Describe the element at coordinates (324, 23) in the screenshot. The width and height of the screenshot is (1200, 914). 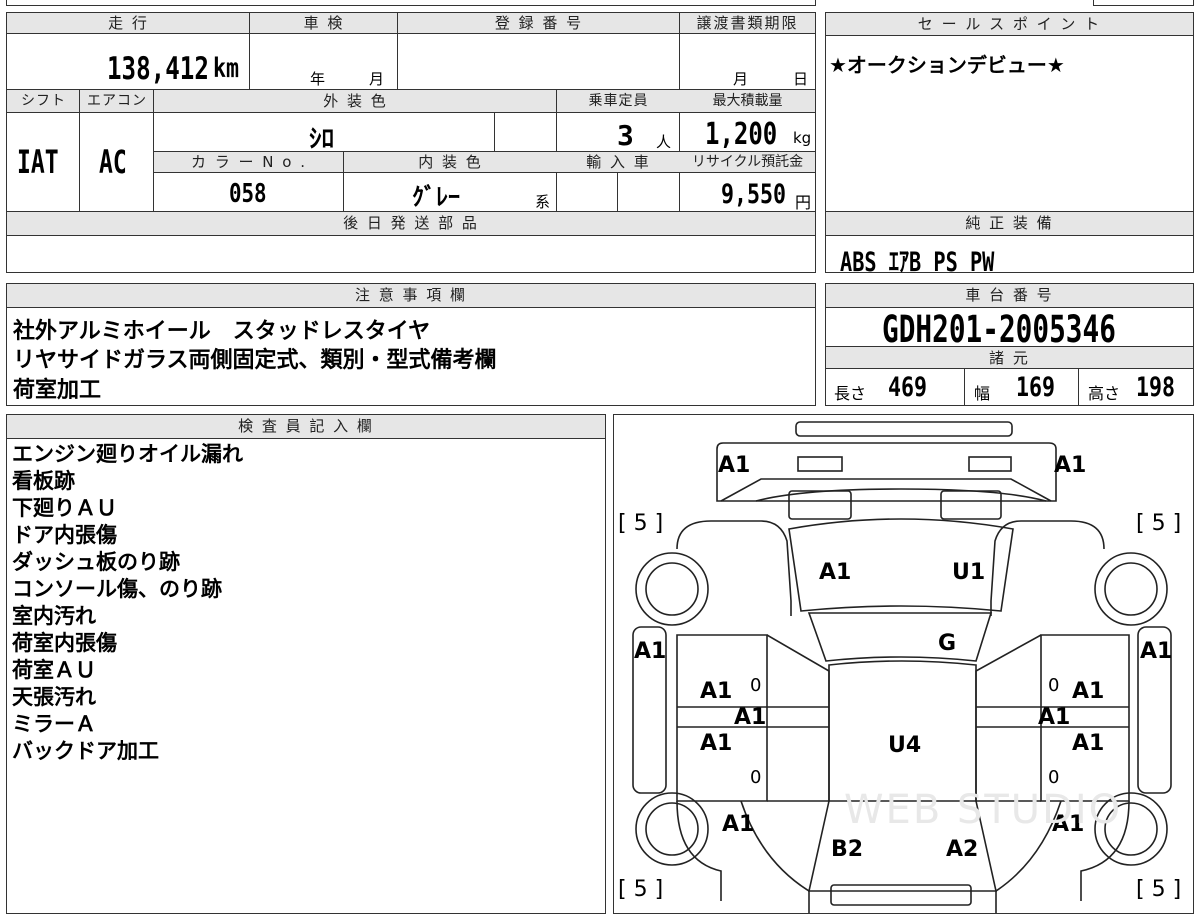
I see `inspection-header: 車 検` at that location.